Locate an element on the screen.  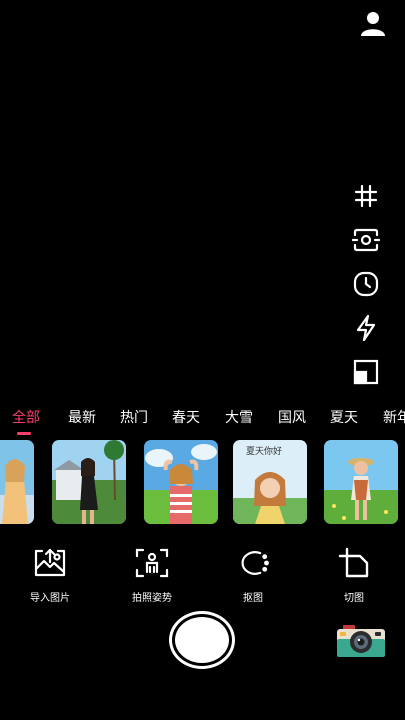
crop-button: 切图 is located at coordinates (354, 575).